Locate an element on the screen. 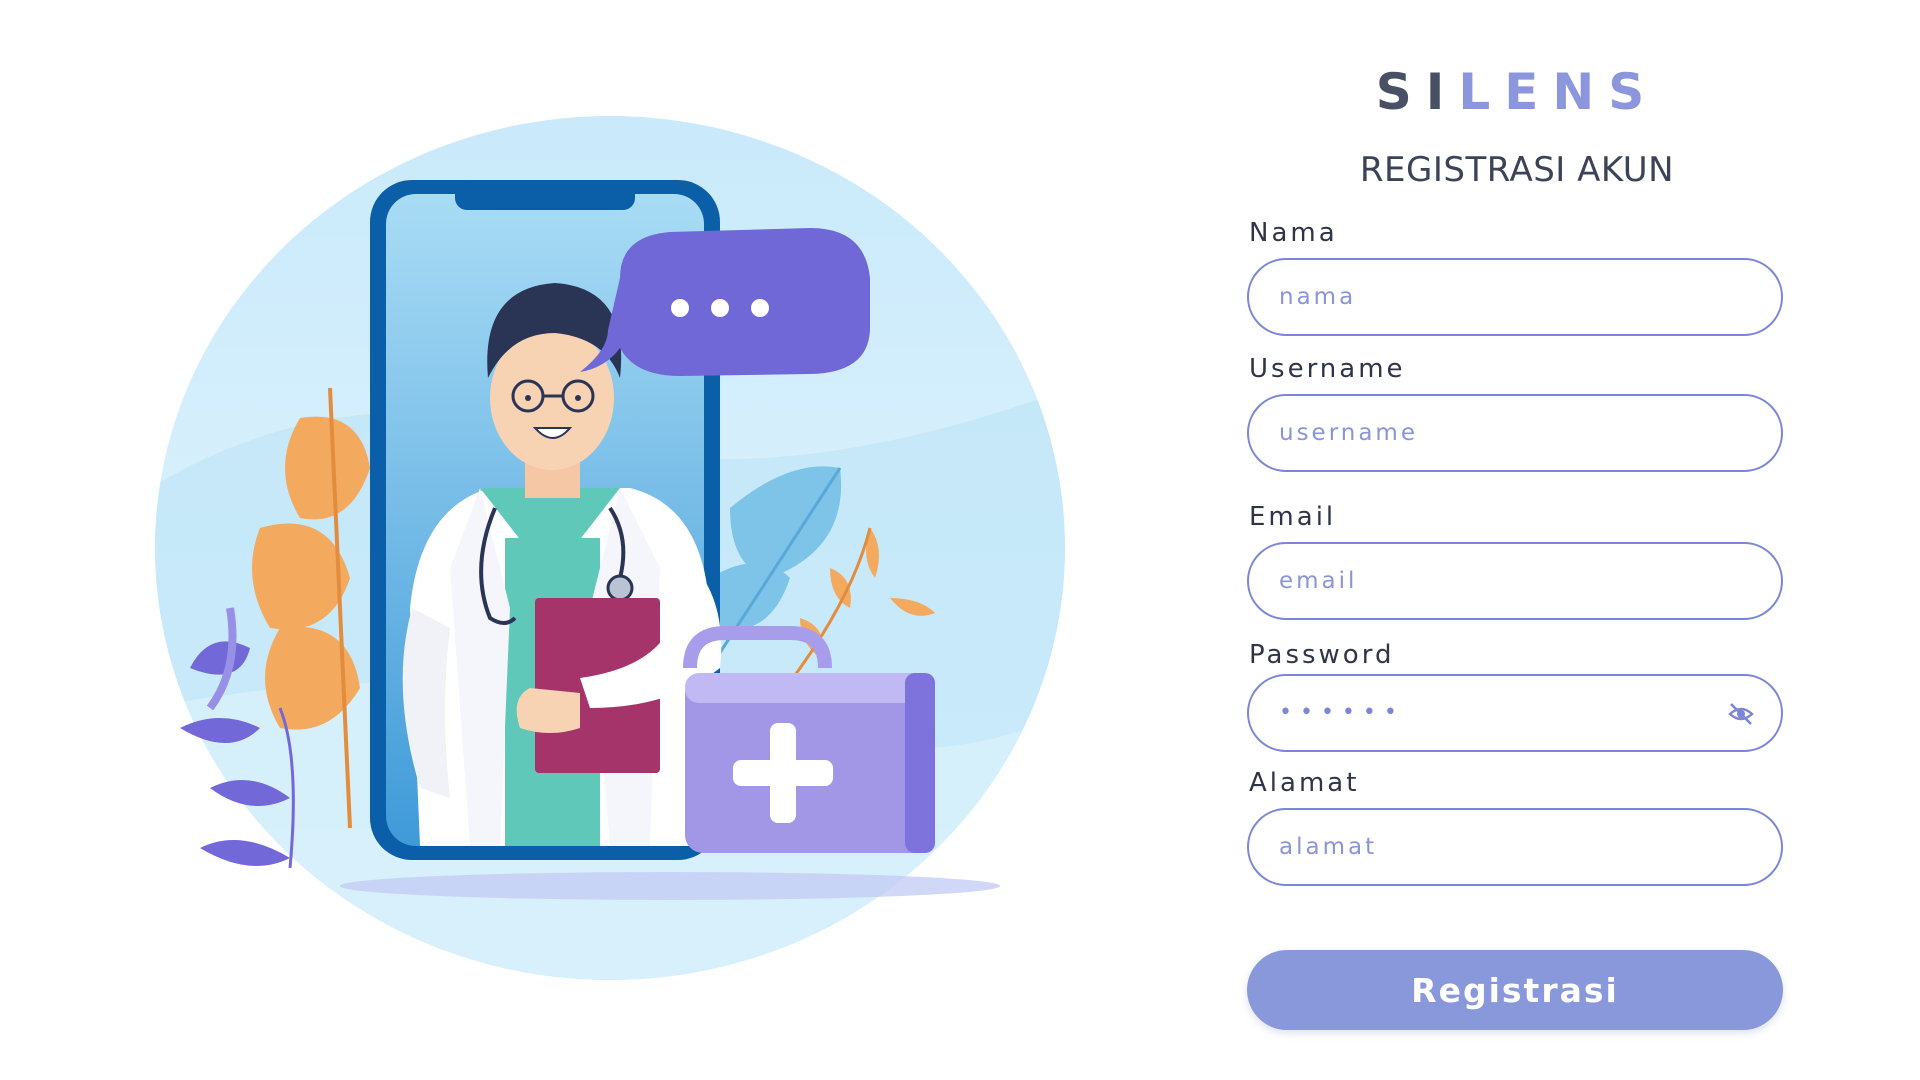 The height and width of the screenshot is (1080, 1920). brand-logo: SILENS is located at coordinates (1517, 92).